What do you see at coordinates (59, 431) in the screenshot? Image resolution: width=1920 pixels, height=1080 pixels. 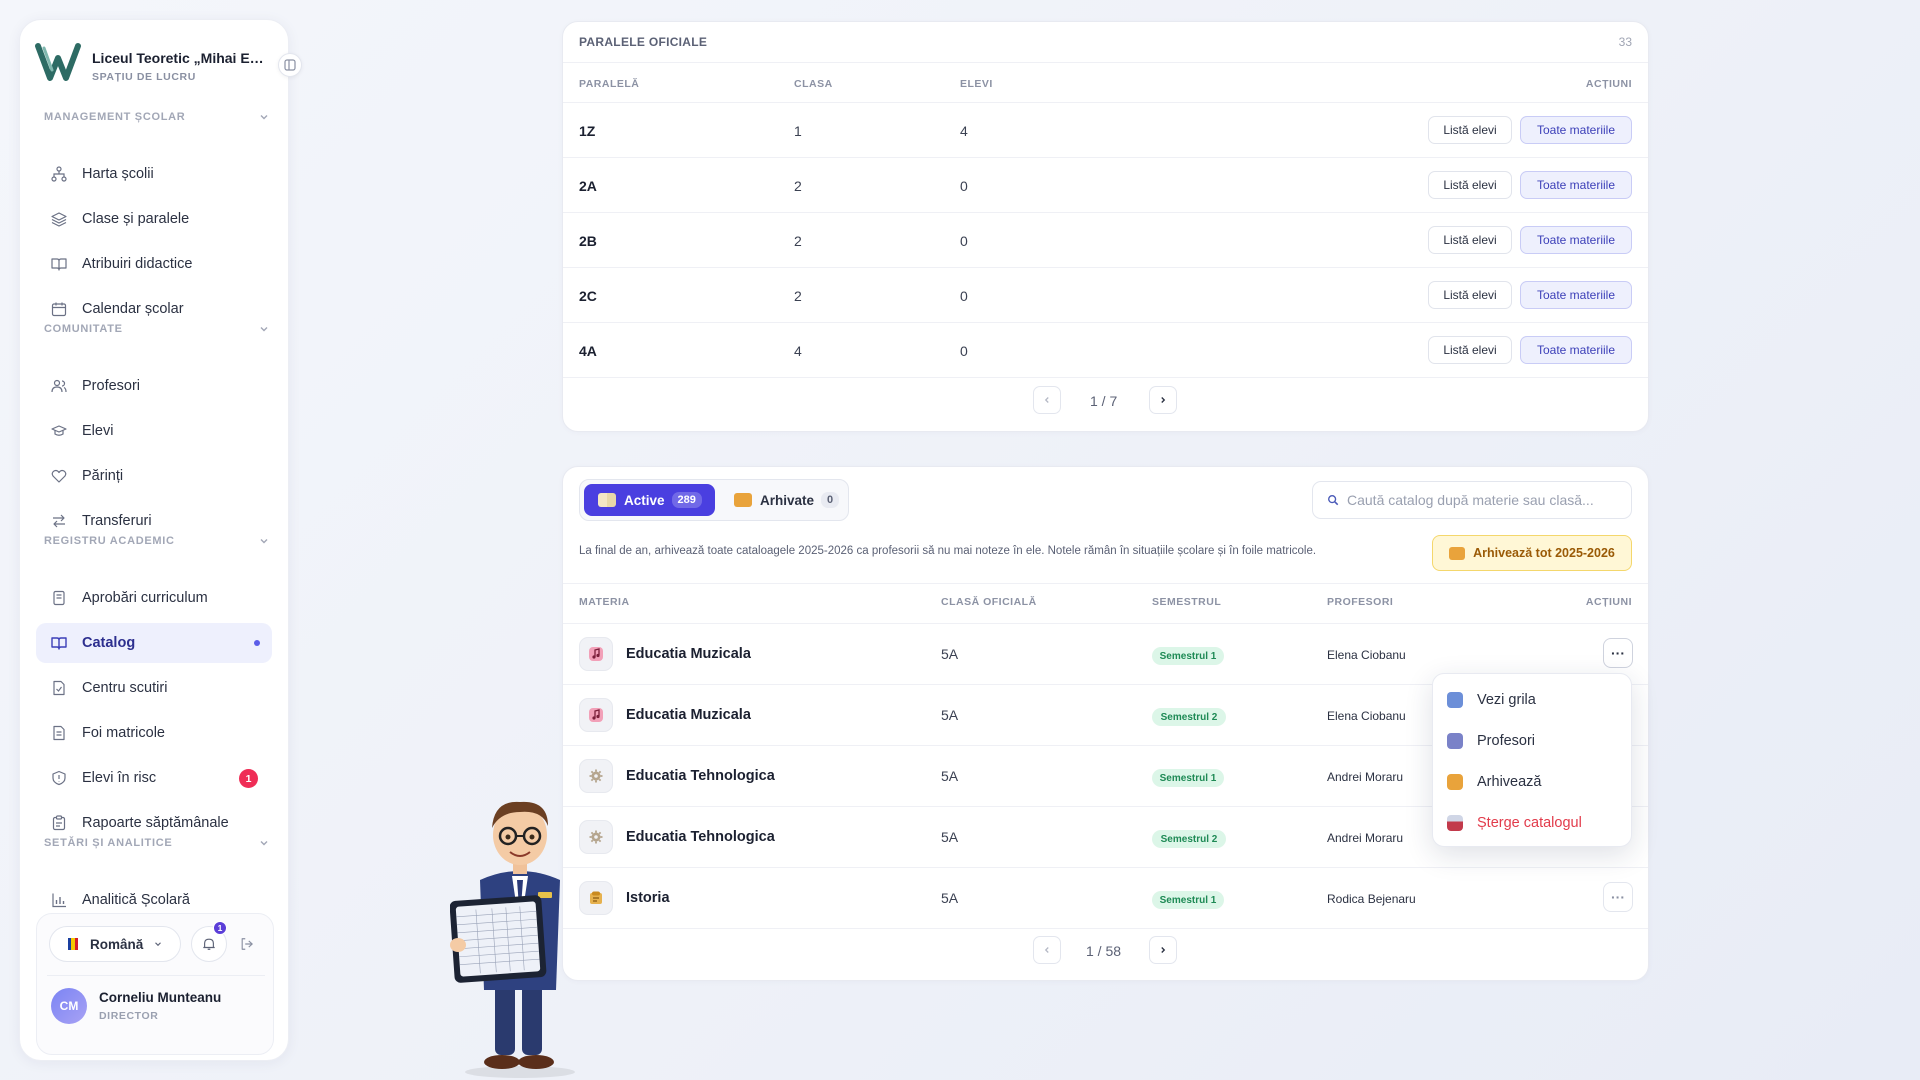 I see `graduation-cap-icon` at bounding box center [59, 431].